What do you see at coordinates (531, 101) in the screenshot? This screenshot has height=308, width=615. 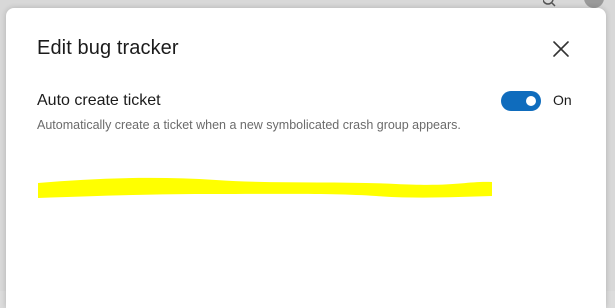 I see `toggle-knob` at bounding box center [531, 101].